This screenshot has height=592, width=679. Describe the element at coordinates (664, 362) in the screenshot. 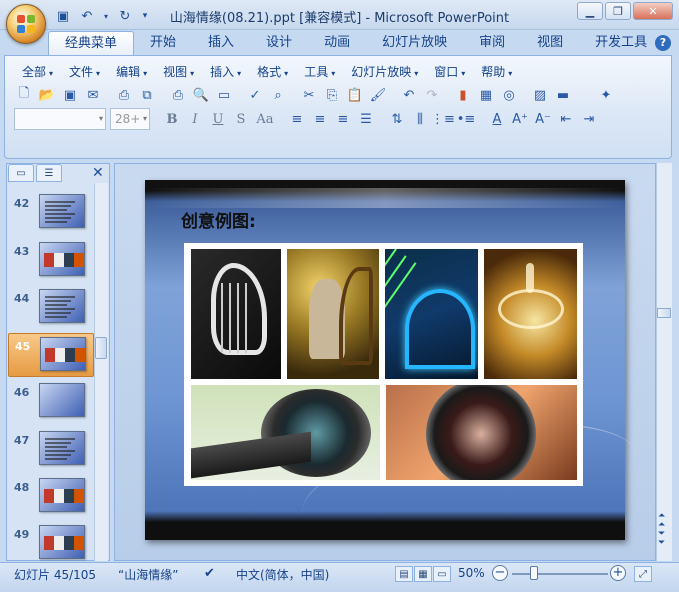

I see `editor-scrollbar` at that location.